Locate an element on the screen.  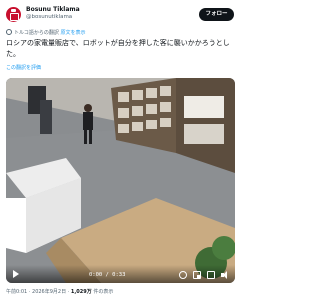
translation-notice: トルコ語からの翻訳 is located at coordinates (36, 33).